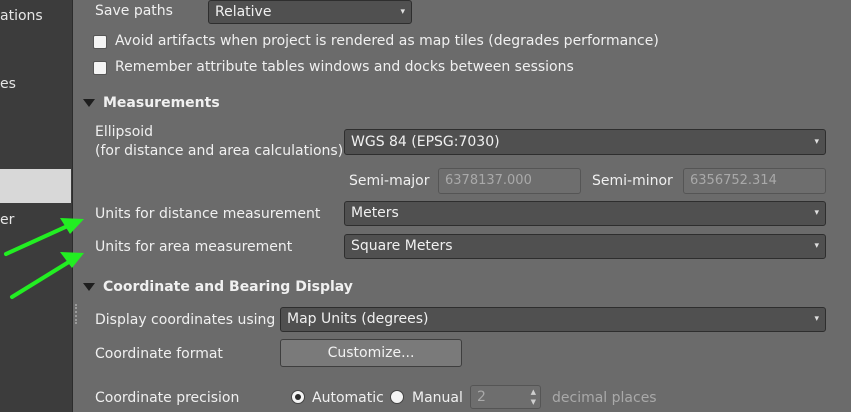  I want to click on annotation-arrow-distance, so click(39, 239).